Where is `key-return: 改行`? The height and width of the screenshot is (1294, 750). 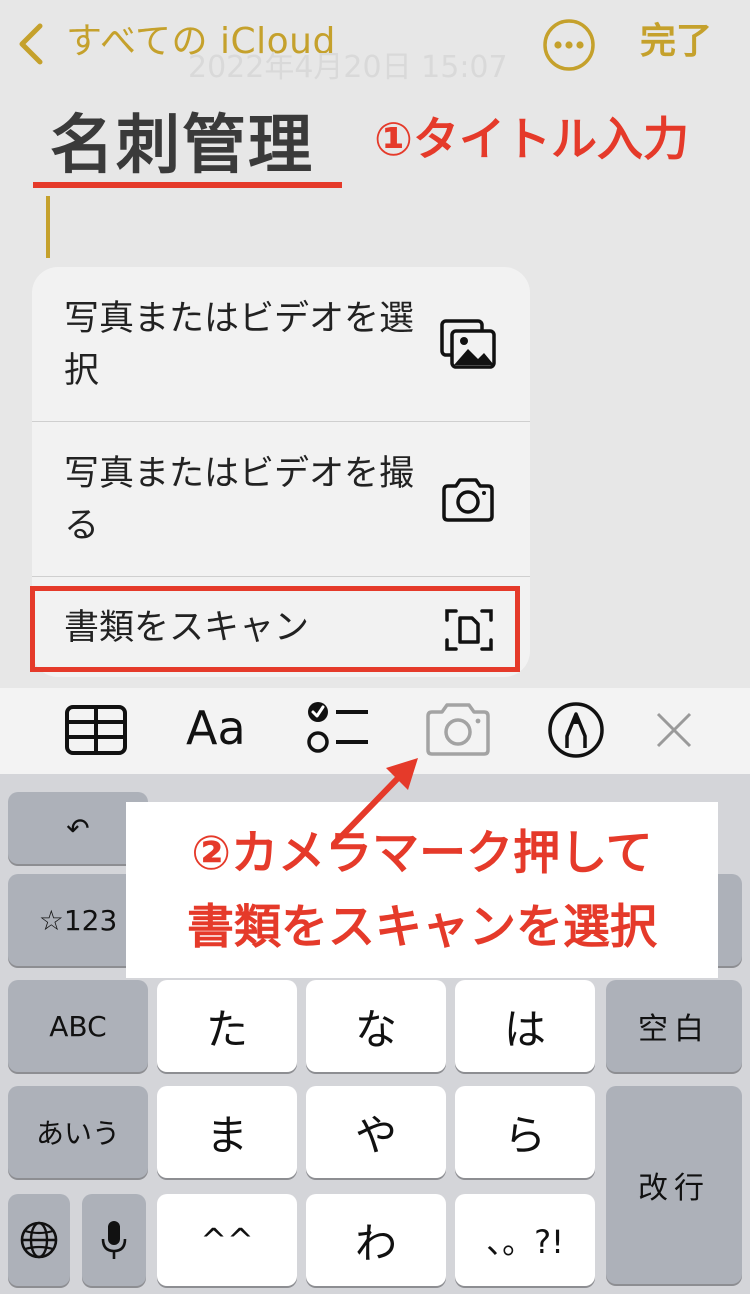
key-return: 改行 is located at coordinates (674, 1185).